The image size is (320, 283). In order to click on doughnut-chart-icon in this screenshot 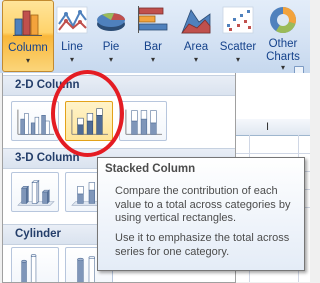, I will do `click(283, 20)`.